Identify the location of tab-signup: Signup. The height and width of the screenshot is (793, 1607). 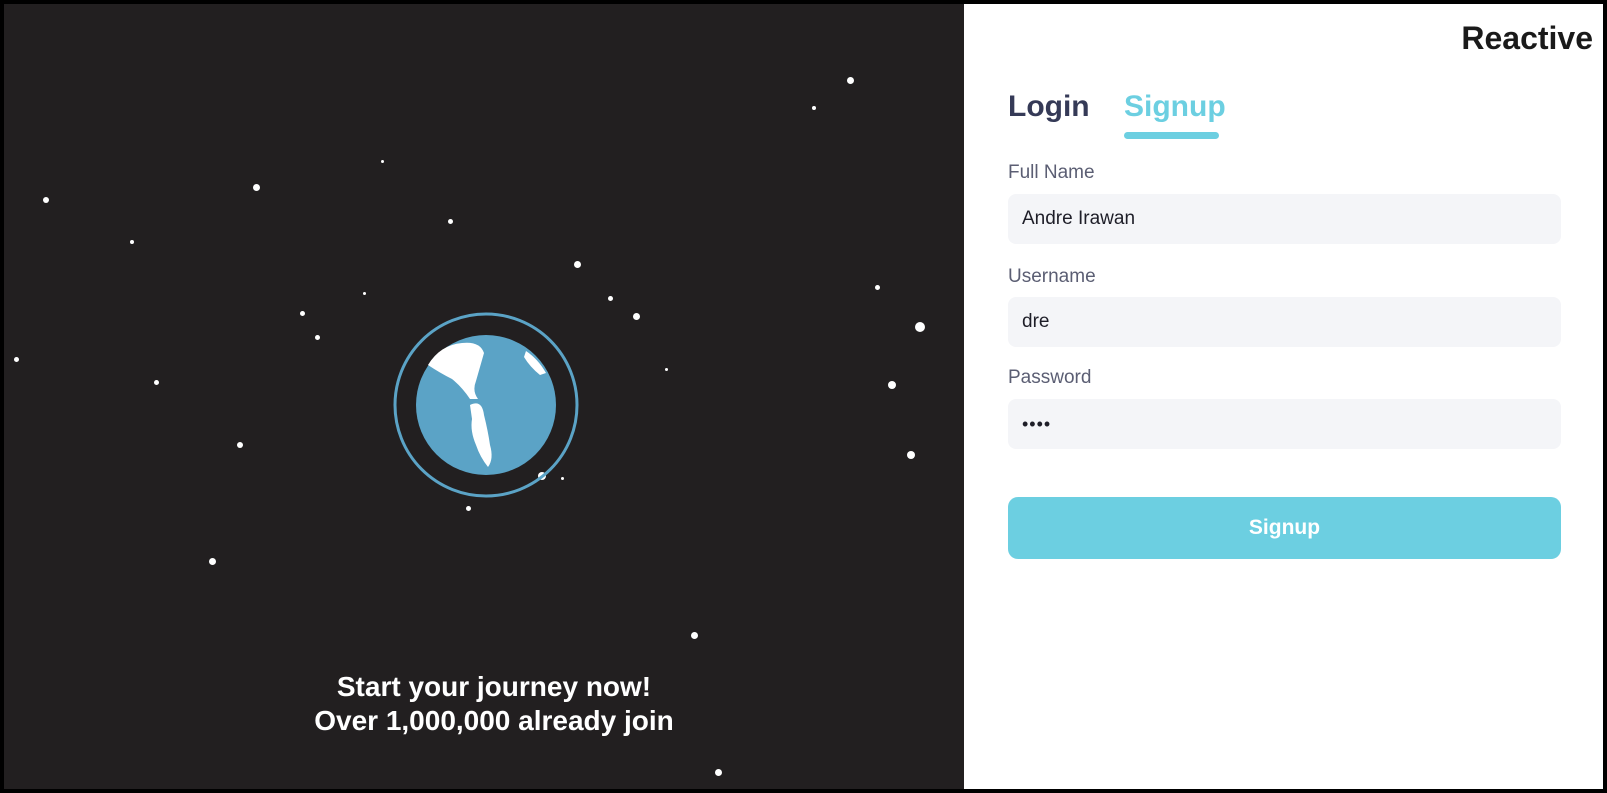
(1175, 107).